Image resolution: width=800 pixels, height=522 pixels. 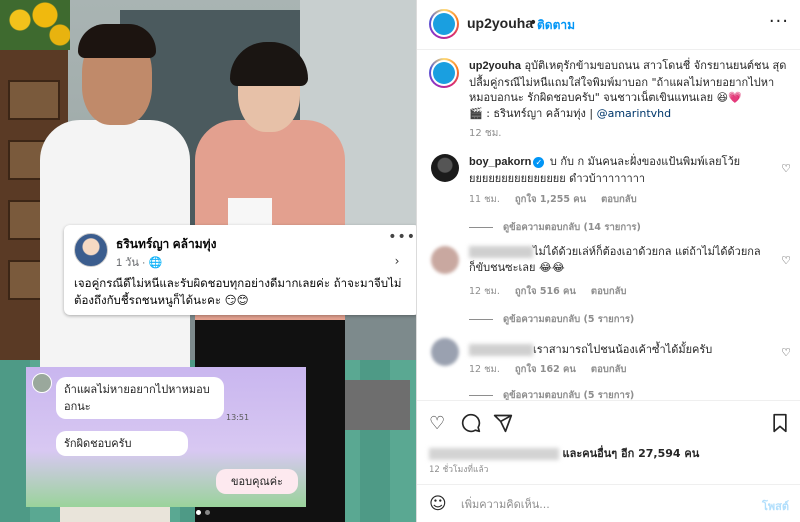 I want to click on comment-likes: ถูกใจ 162 คน, so click(x=545, y=369).